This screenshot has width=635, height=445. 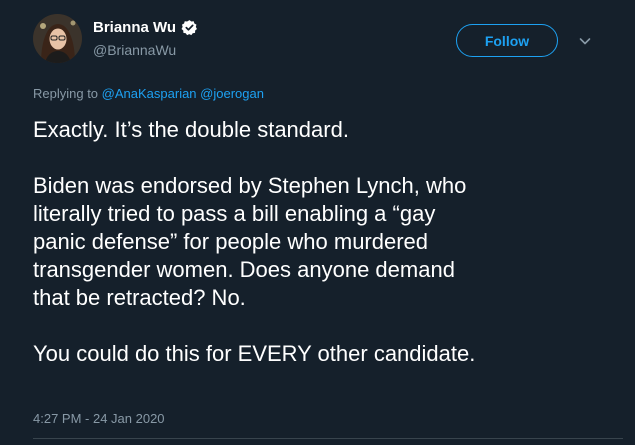 I want to click on replying-to: Replying to @AnaKasparian @joerogan, so click(x=148, y=93).